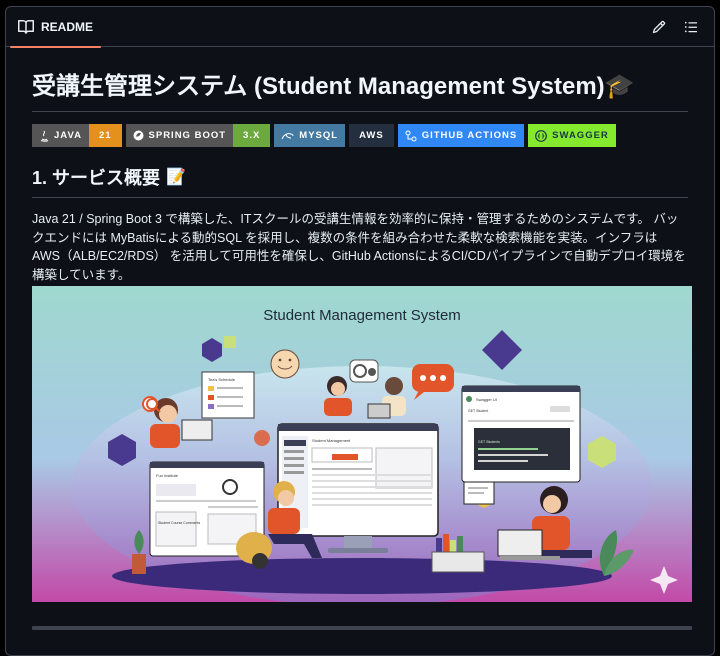  Describe the element at coordinates (479, 493) in the screenshot. I see `note-card` at that location.